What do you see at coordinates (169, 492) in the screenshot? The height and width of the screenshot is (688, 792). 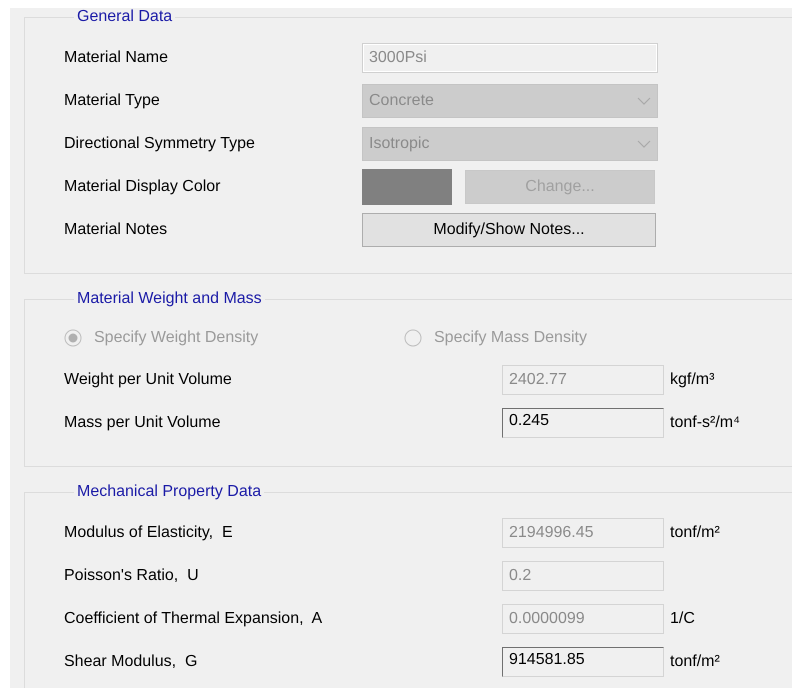 I see `group-title: Mechanical Property Data` at bounding box center [169, 492].